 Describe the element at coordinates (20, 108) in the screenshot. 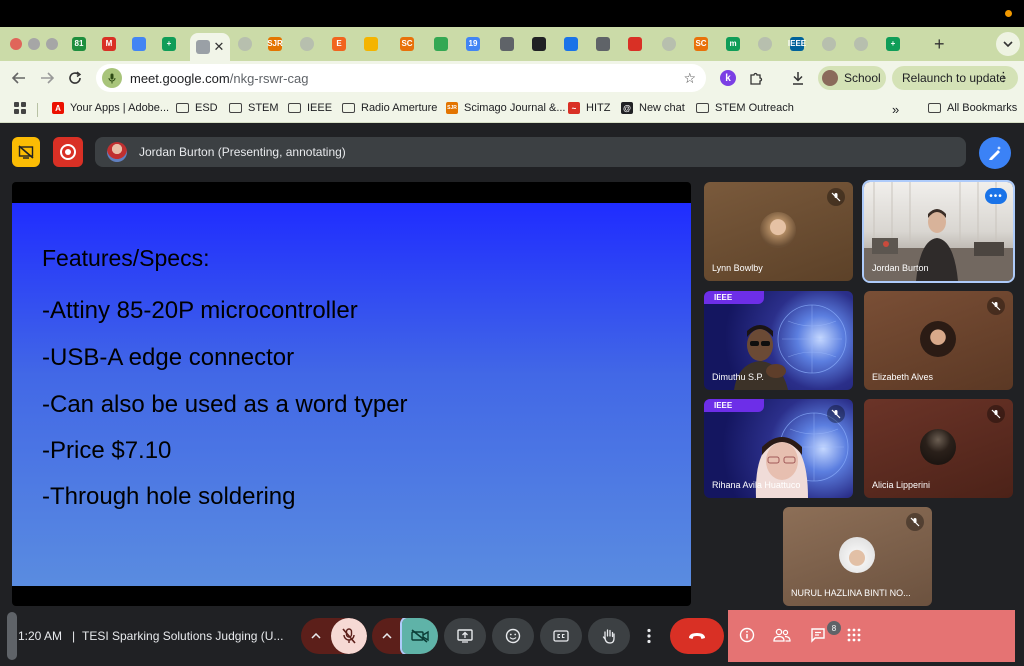

I see `apps-grid-icon` at that location.